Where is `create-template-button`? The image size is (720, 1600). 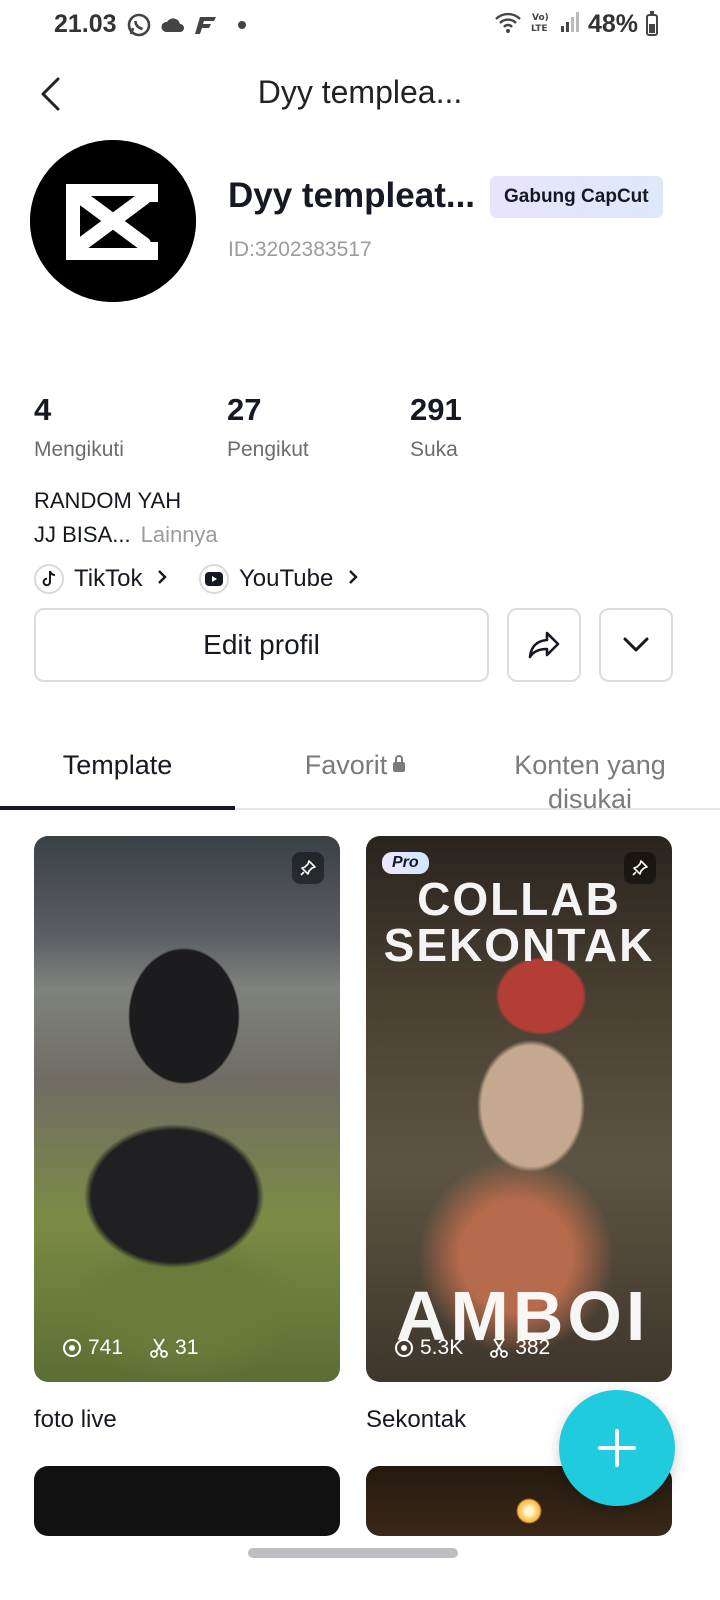
create-template-button is located at coordinates (617, 1448).